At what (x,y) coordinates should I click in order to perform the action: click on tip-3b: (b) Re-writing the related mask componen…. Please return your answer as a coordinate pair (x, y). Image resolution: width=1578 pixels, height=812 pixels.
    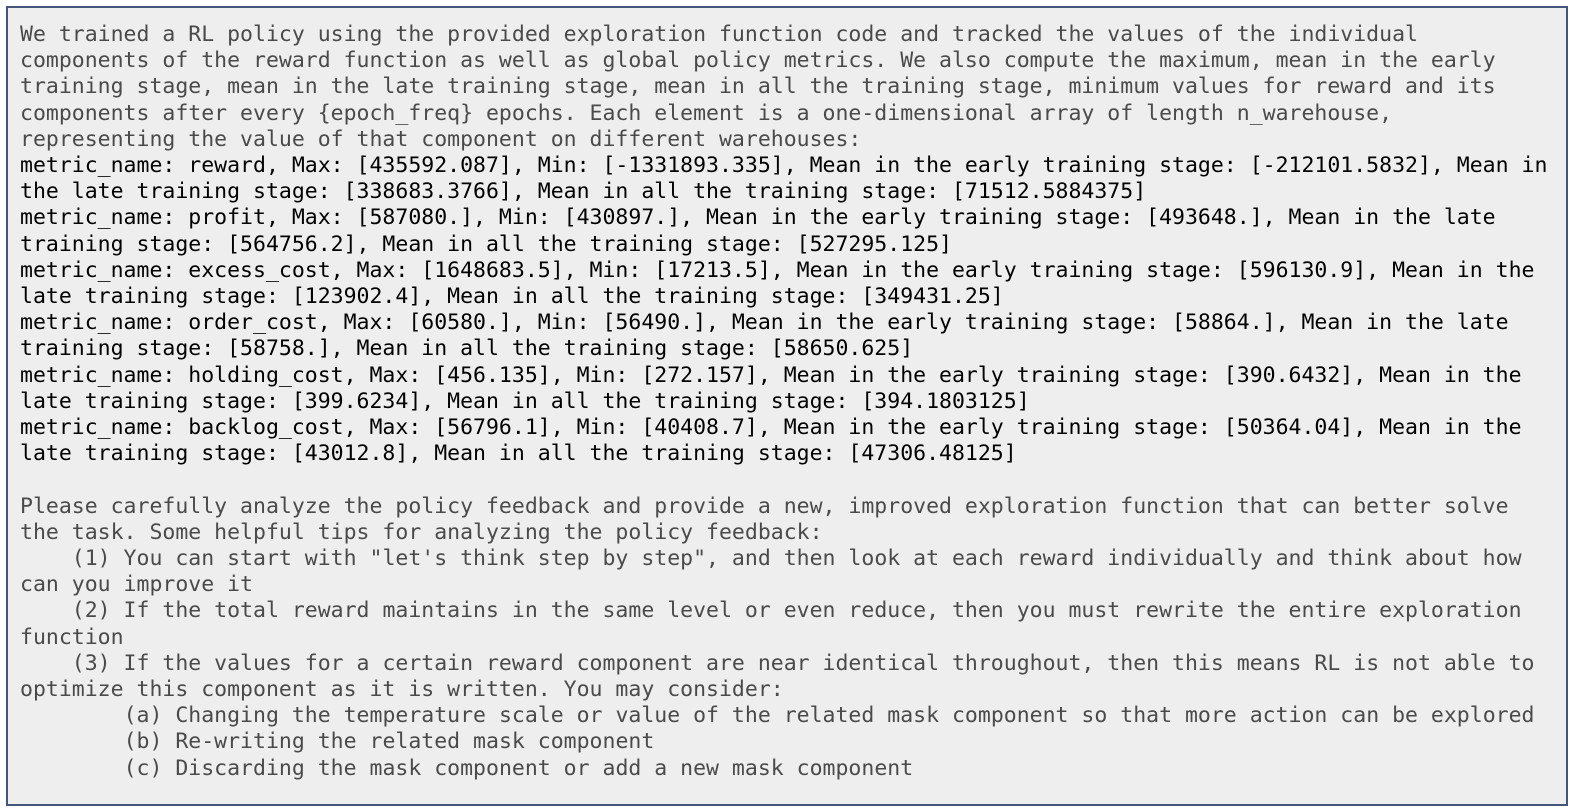
    Looking at the image, I should click on (337, 742).